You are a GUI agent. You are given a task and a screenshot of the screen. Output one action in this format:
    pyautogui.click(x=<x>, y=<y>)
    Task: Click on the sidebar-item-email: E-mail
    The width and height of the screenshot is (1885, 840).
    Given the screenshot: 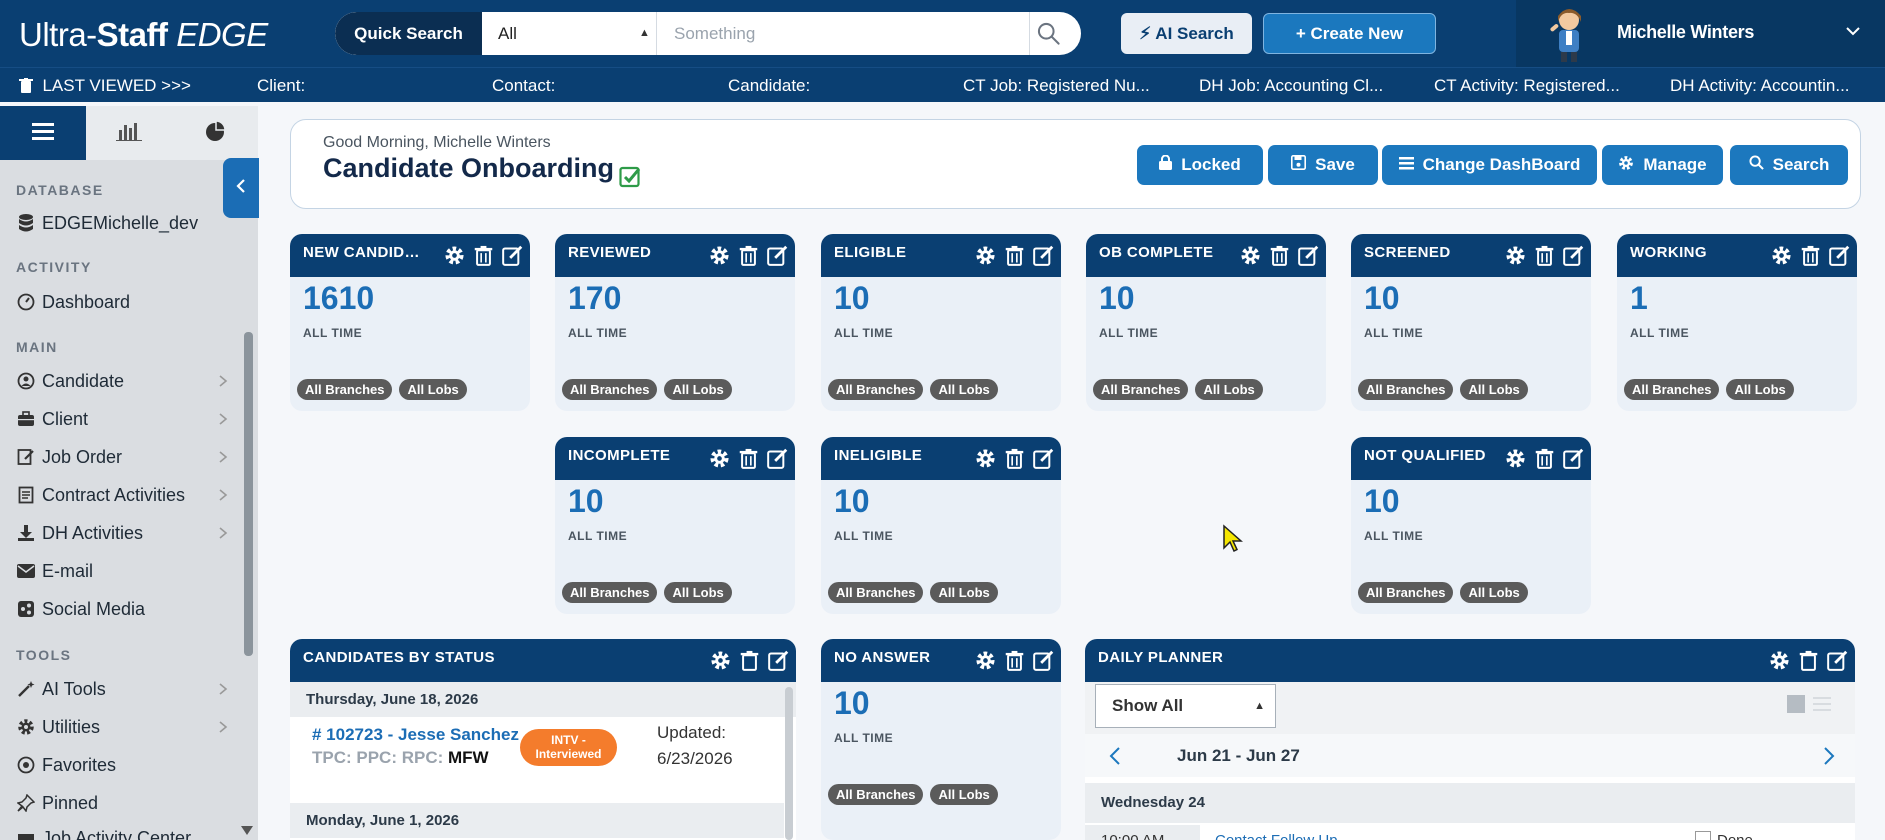 What is the action you would take?
    pyautogui.click(x=126, y=571)
    